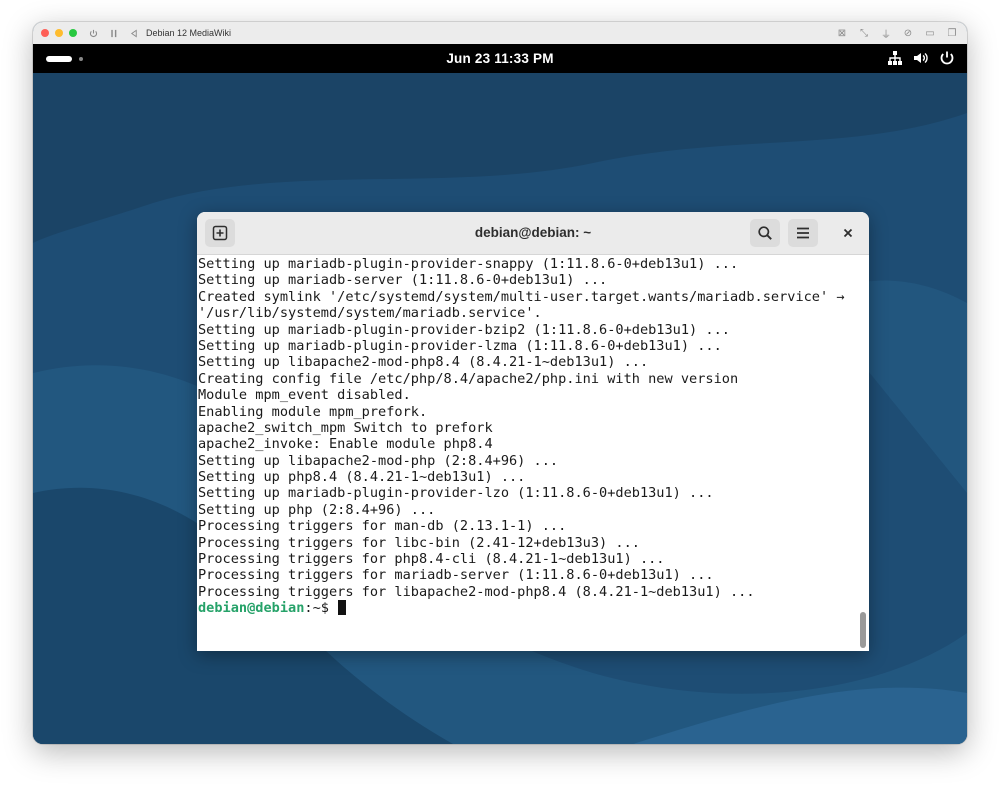  I want to click on volume-icon, so click(920, 57).